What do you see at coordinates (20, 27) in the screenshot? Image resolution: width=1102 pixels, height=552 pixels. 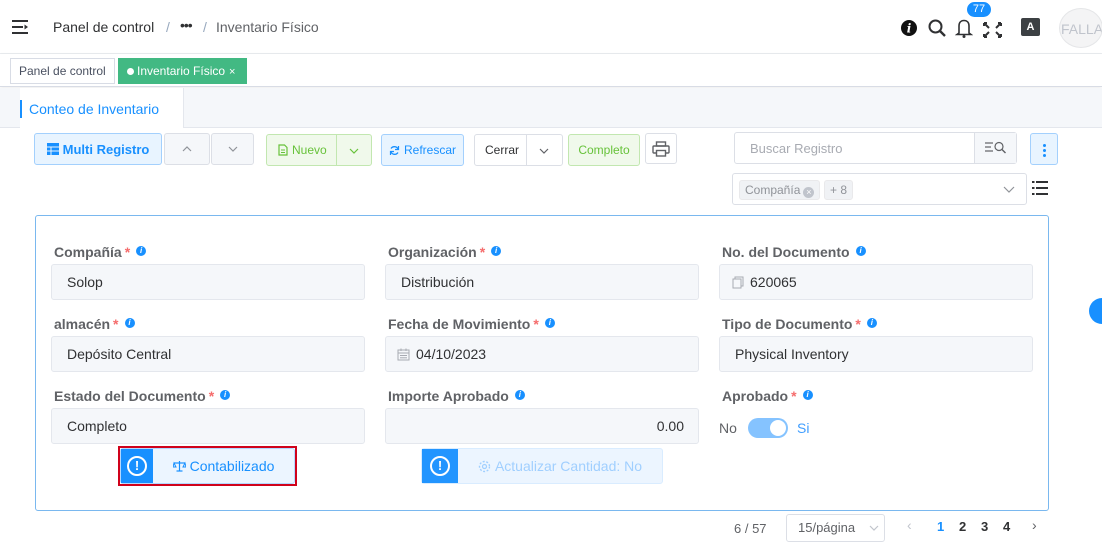 I see `sidebar-toggle-icon` at bounding box center [20, 27].